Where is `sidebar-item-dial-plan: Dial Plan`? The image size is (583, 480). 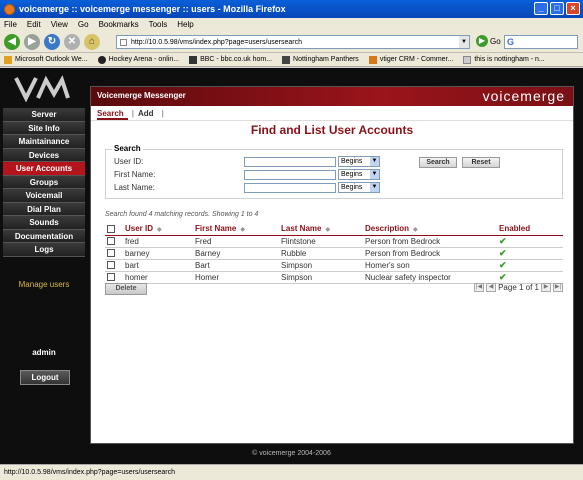
sidebar-item-dial-plan: Dial Plan is located at coordinates (44, 209).